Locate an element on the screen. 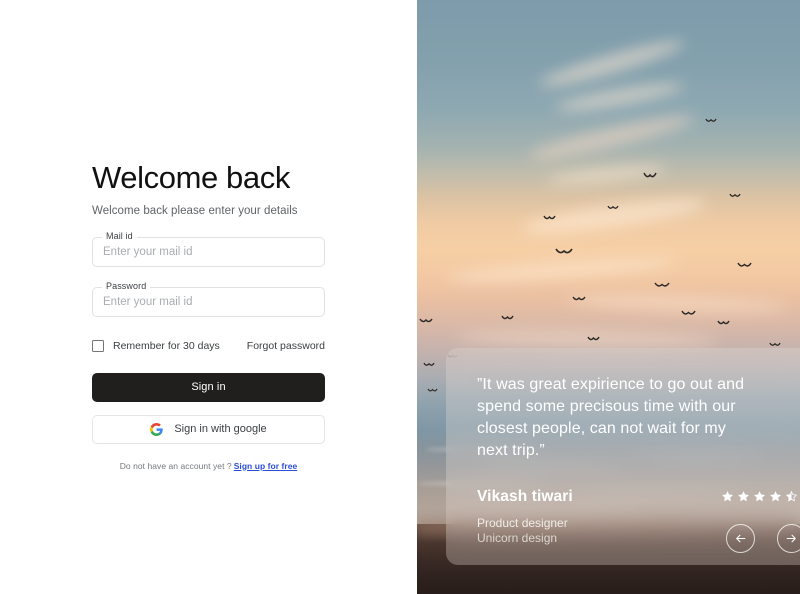 This screenshot has width=800, height=594. signup-prompt: Do not have an account yet ? is located at coordinates (175, 465).